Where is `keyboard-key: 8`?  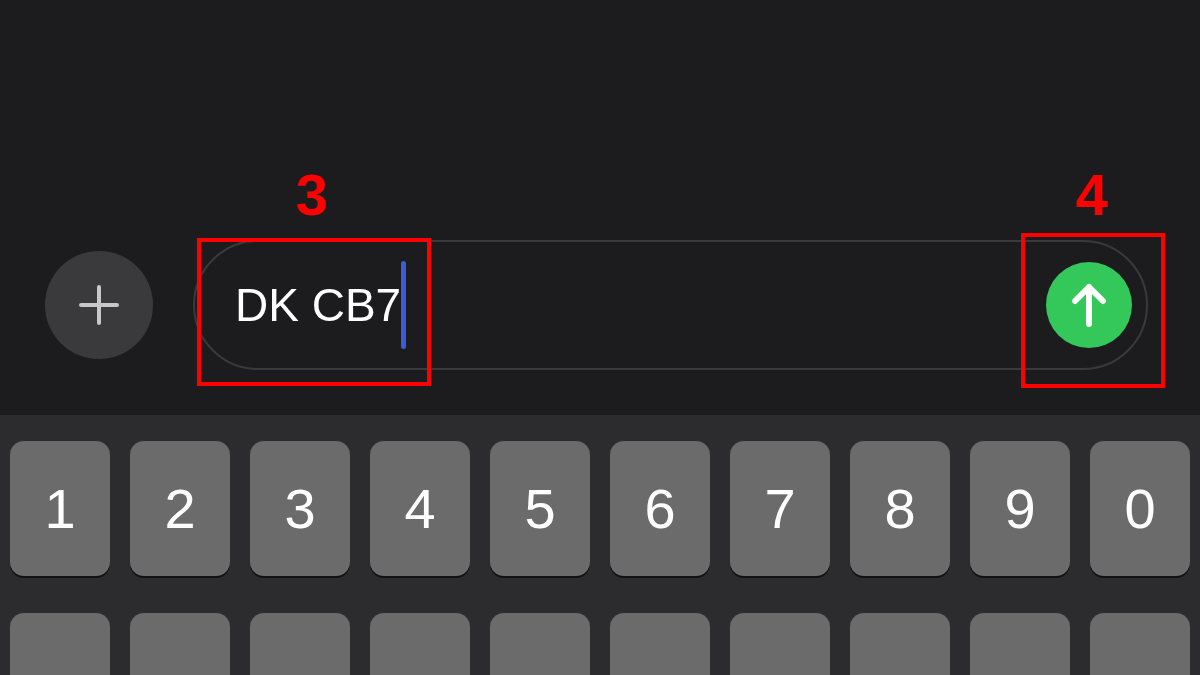 keyboard-key: 8 is located at coordinates (900, 508).